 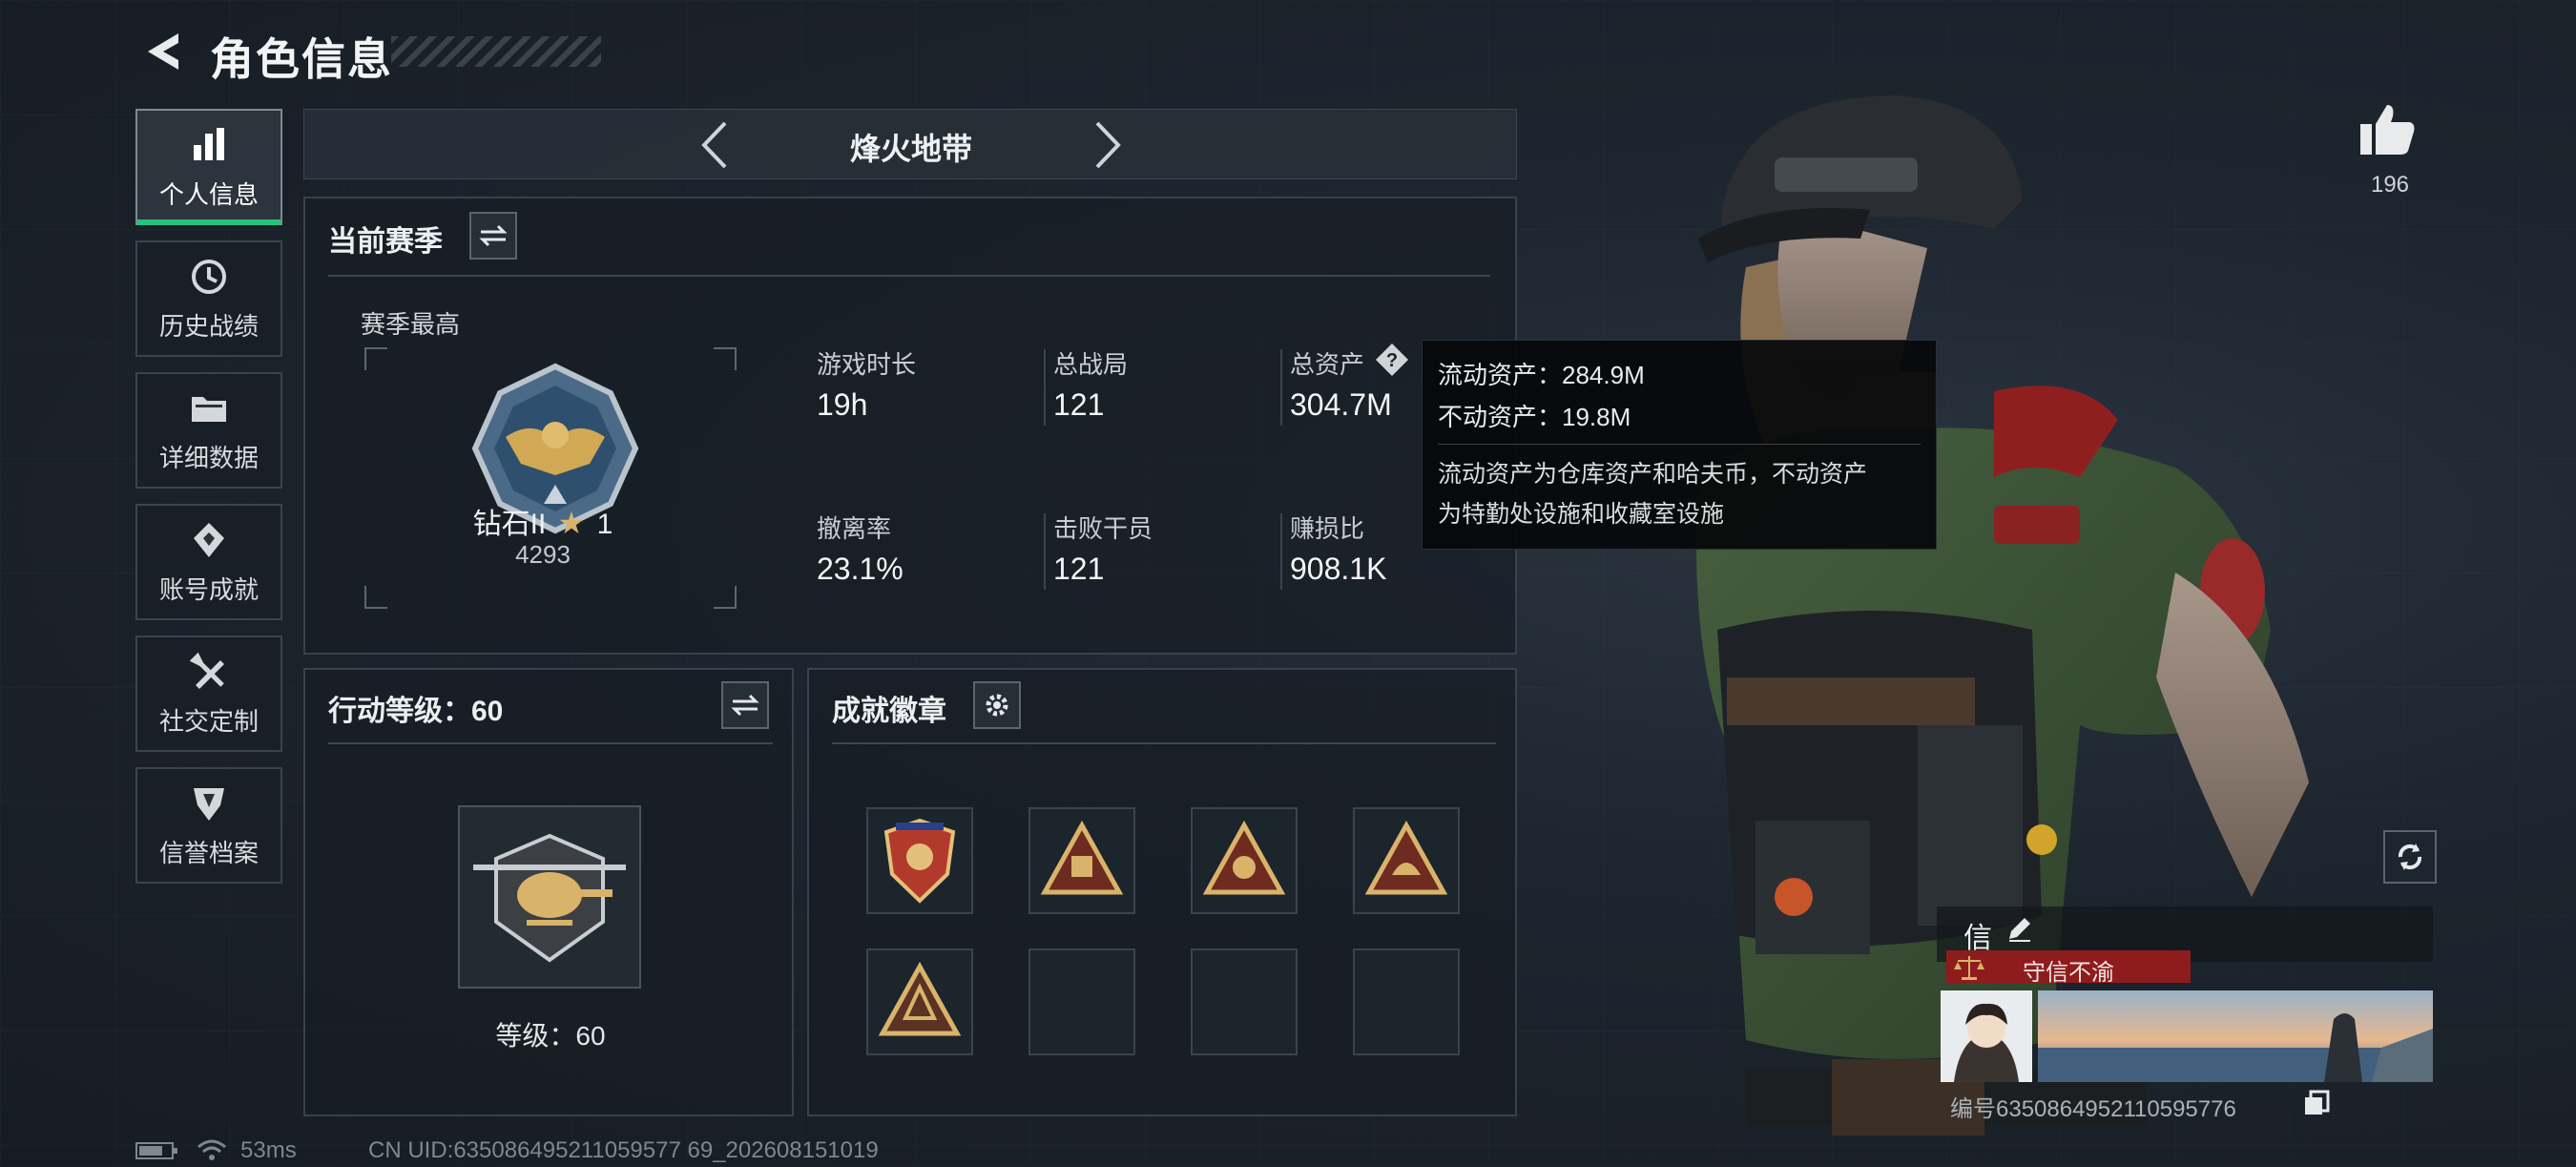 I want to click on tooltip-description-line: 流动资产为仓库资产和哈夫币，不动资产, so click(x=1653, y=475).